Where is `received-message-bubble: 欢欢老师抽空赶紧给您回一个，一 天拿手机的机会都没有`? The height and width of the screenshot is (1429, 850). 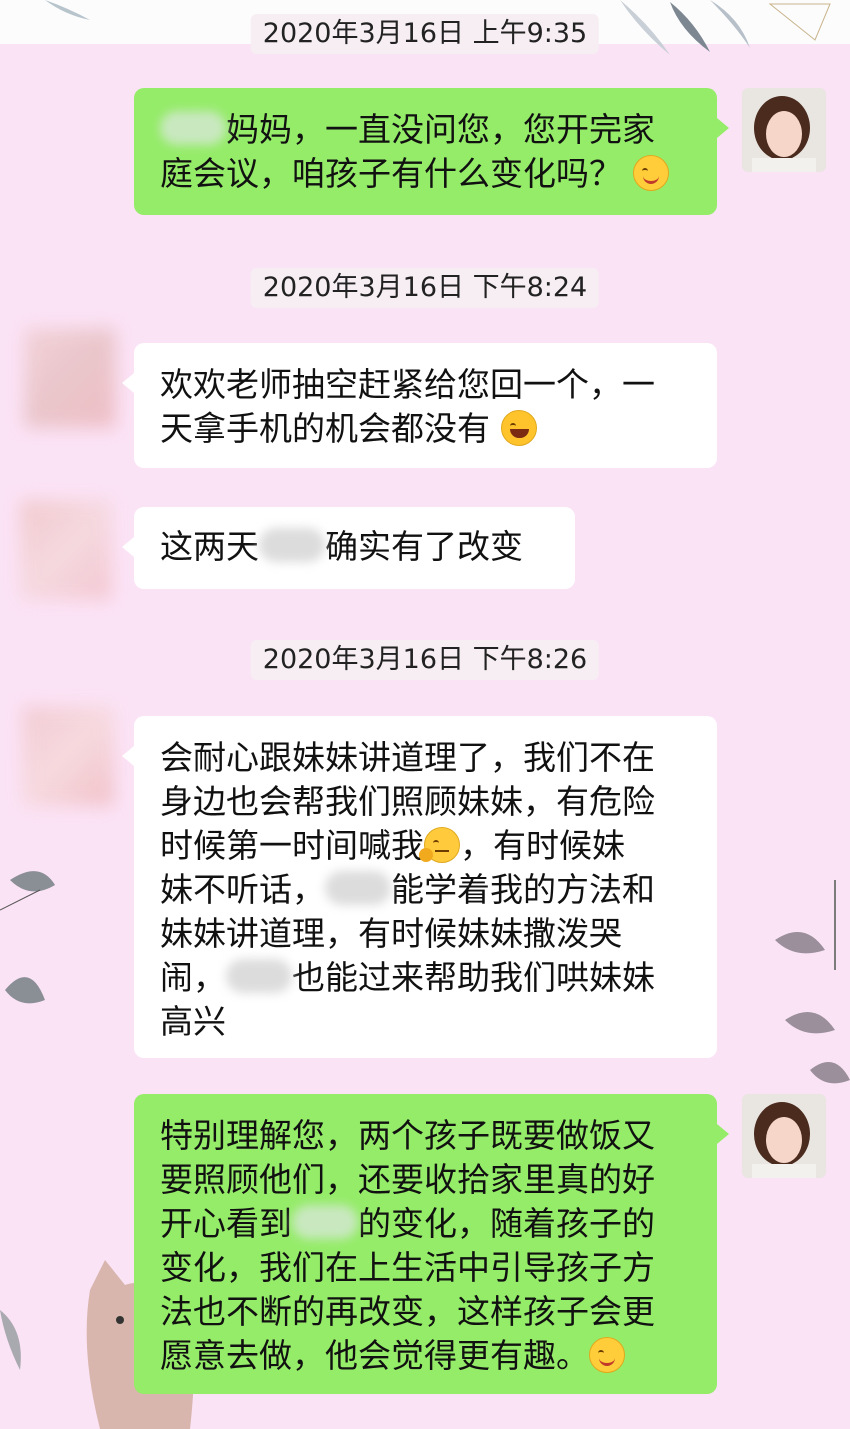 received-message-bubble: 欢欢老师抽空赶紧给您回一个，一 天拿手机的机会都没有 is located at coordinates (419, 405).